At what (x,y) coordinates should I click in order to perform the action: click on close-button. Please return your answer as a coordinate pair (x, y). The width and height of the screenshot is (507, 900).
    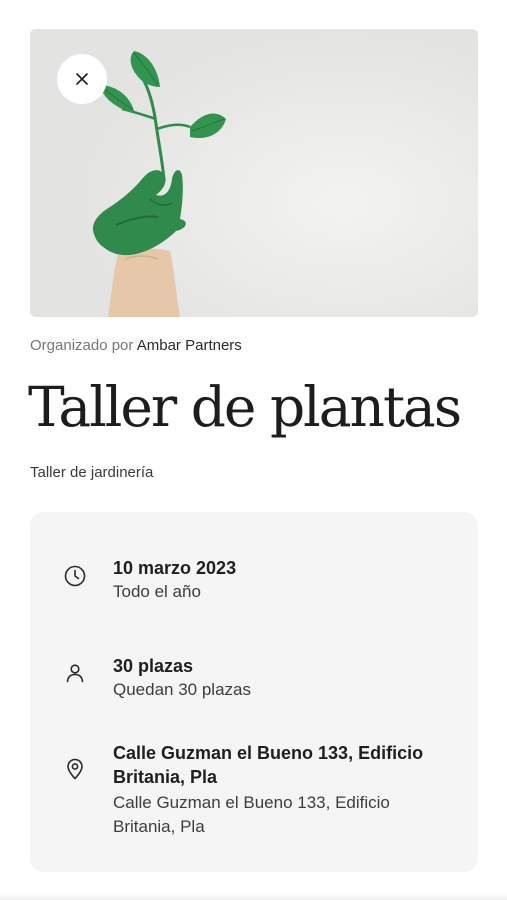
    Looking at the image, I should click on (82, 79).